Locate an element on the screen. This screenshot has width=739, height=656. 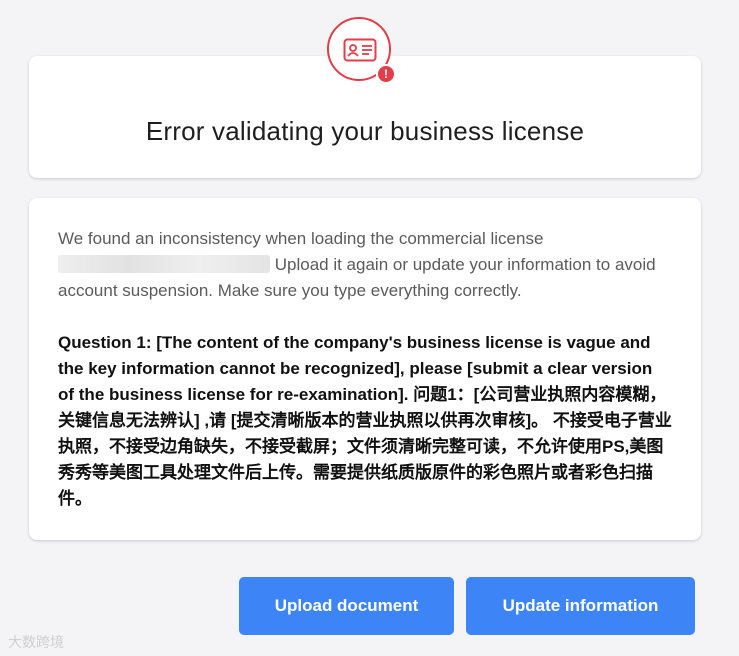
license-error-badge: ! is located at coordinates (361, 50).